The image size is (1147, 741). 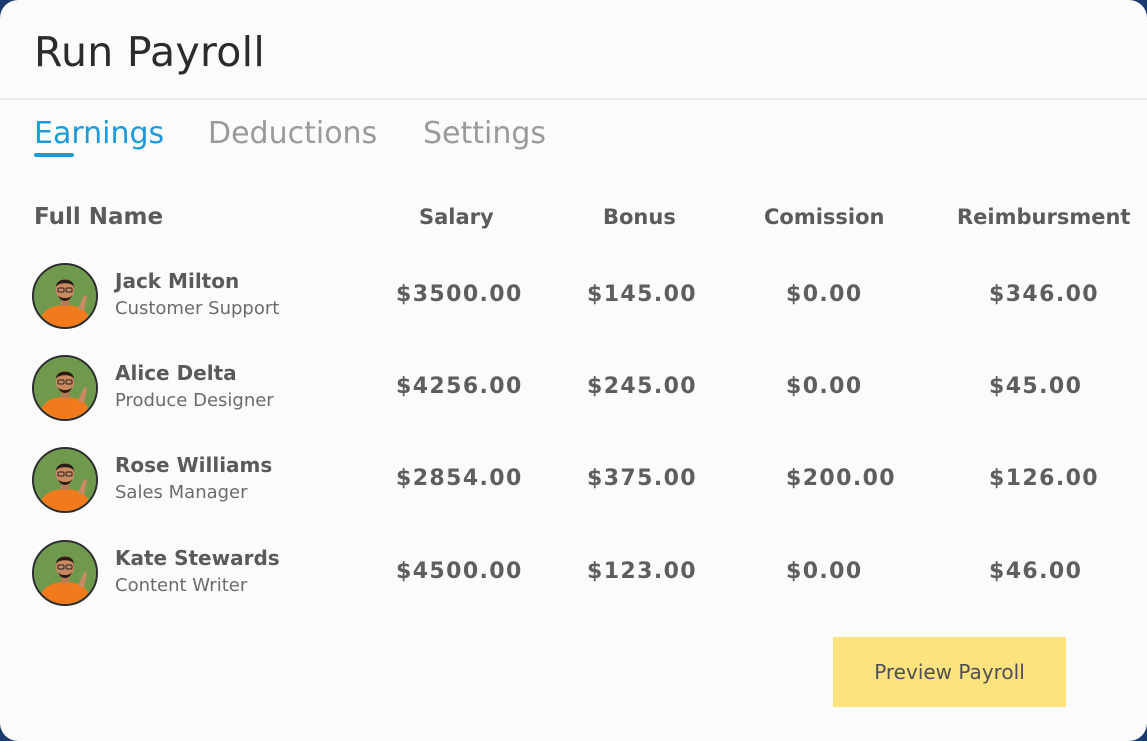 What do you see at coordinates (177, 281) in the screenshot?
I see `employee-name: Jack Milton` at bounding box center [177, 281].